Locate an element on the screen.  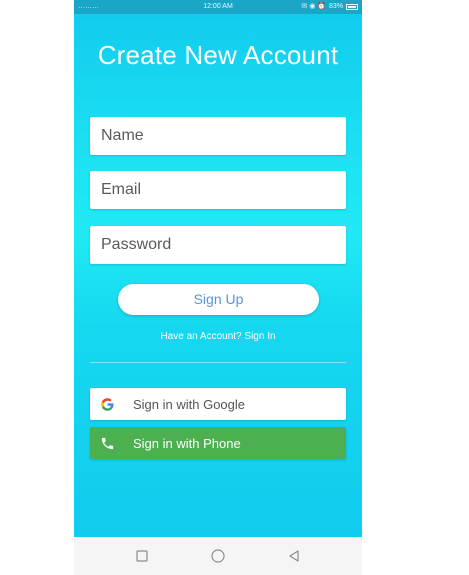
google-sign-in-button: Sign in with Google is located at coordinates (218, 404).